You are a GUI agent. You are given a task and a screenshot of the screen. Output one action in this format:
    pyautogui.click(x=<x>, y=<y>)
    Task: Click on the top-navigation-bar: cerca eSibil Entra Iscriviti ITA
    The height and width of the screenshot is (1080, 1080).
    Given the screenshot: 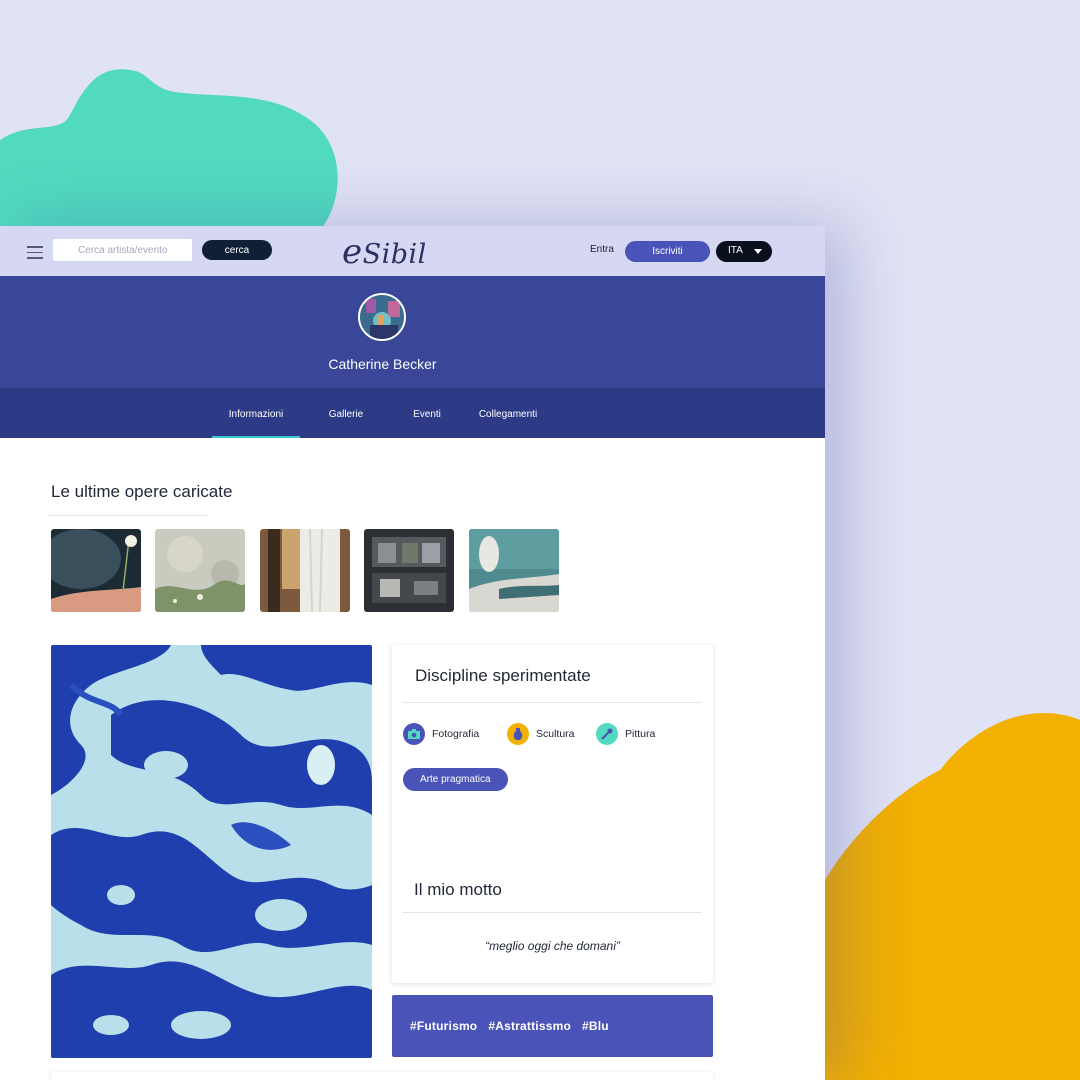 What is the action you would take?
    pyautogui.click(x=412, y=251)
    